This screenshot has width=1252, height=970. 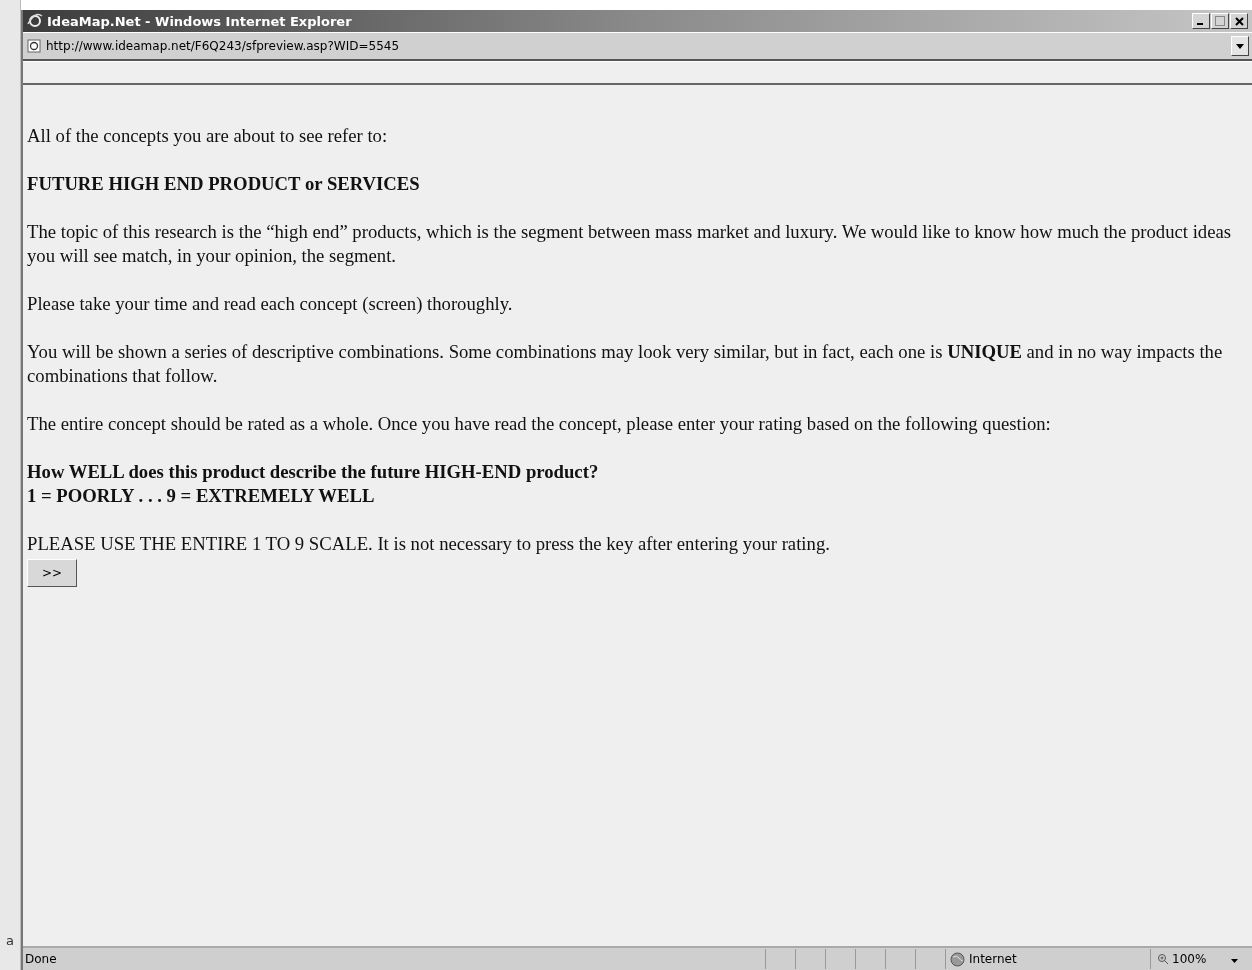 What do you see at coordinates (223, 46) in the screenshot?
I see `url-text: http://www.ideamap.net/F6Q243/sfpreview.asp?WID=5545` at bounding box center [223, 46].